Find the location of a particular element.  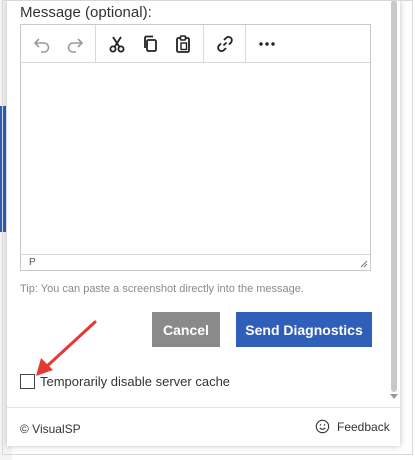

disable-cache-checkbox is located at coordinates (27, 381).